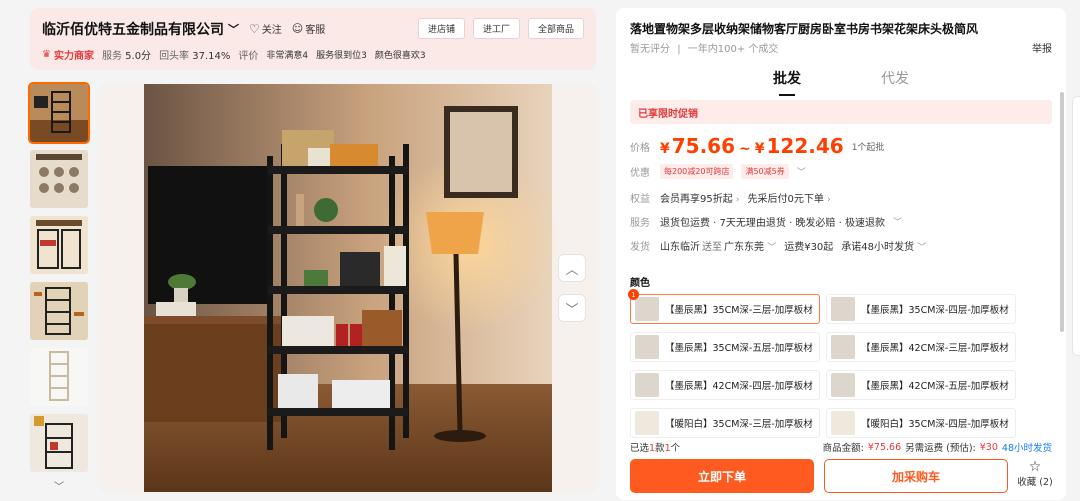 The image size is (1080, 501). Describe the element at coordinates (841, 112) in the screenshot. I see `promo-banner: 已享限时促销` at that location.